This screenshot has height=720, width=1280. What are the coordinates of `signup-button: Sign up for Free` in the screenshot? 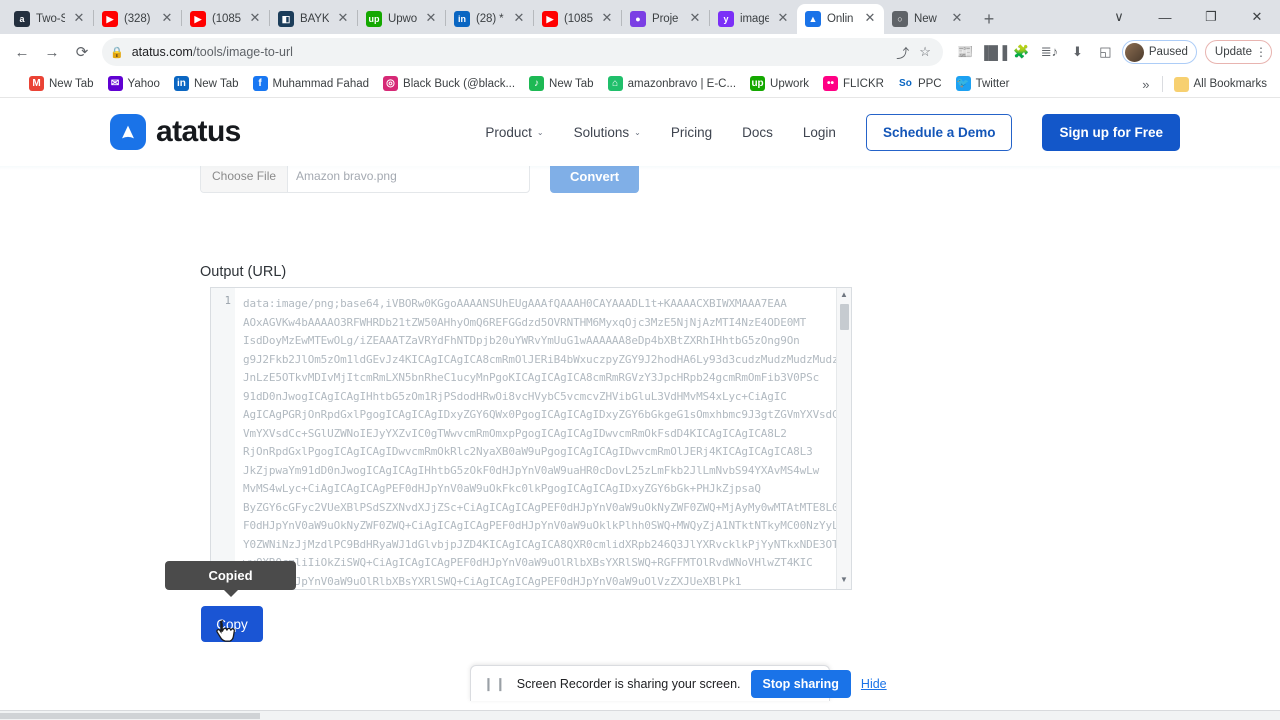 It's located at (1111, 132).